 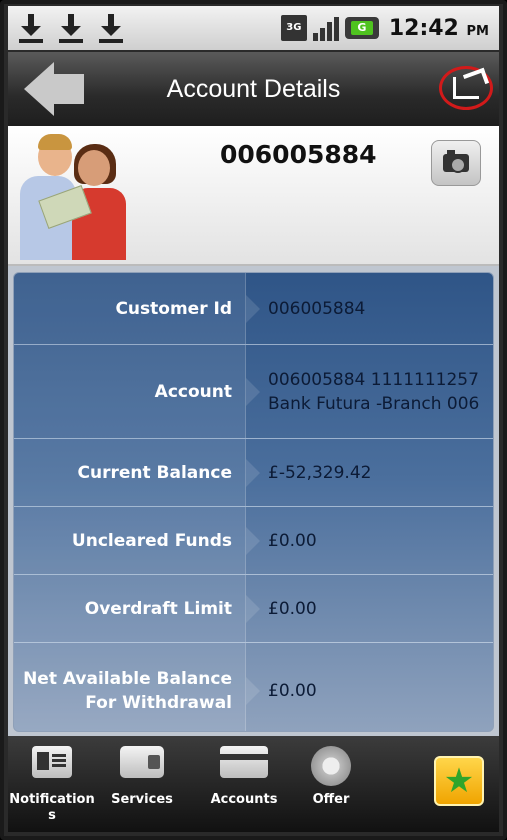 I want to click on tab-offer: Offer, so click(x=331, y=784).